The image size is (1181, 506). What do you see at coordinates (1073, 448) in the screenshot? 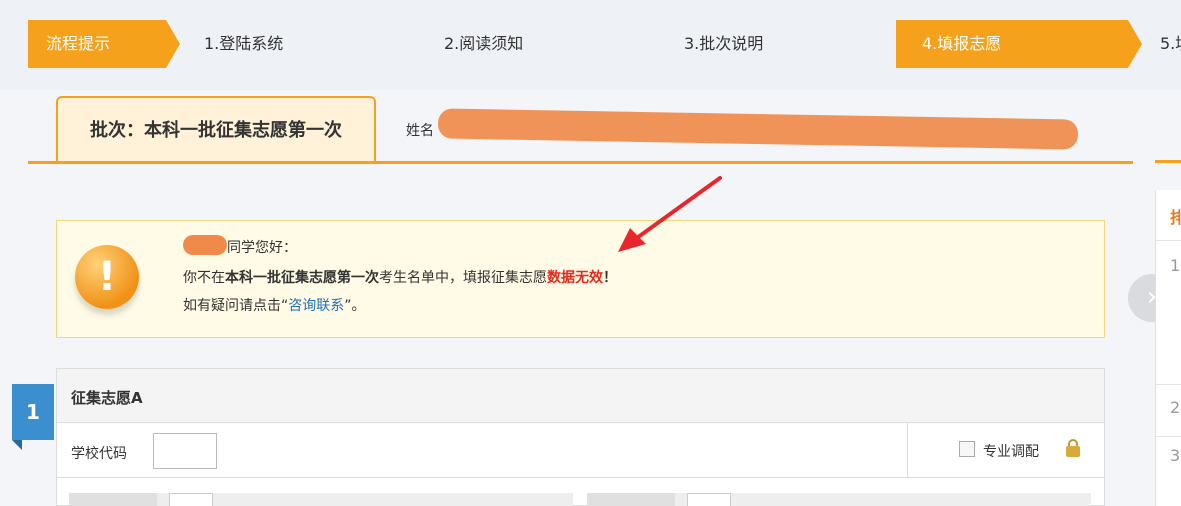
I see `lock-icon` at bounding box center [1073, 448].